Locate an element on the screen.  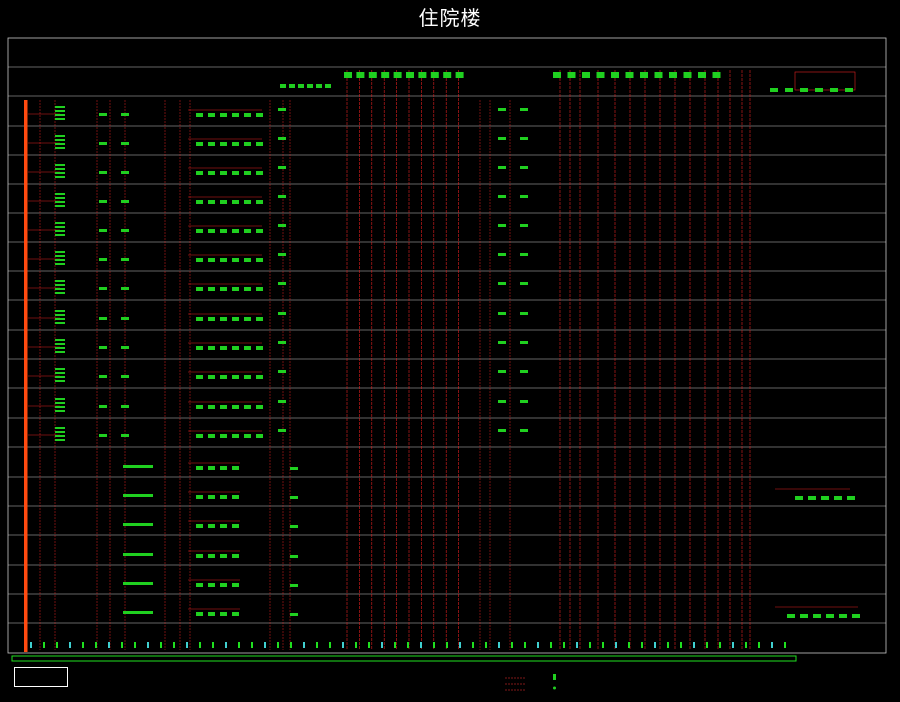
note-box is located at coordinates (41, 677).